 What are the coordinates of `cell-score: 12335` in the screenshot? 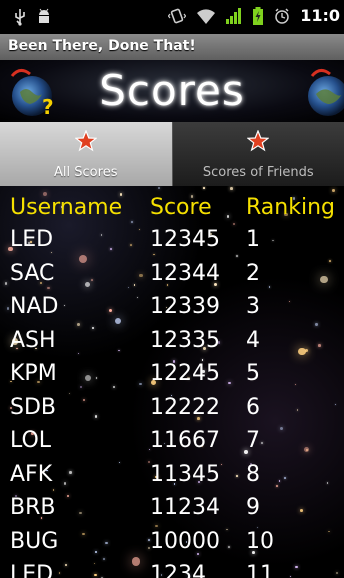 It's located at (185, 340).